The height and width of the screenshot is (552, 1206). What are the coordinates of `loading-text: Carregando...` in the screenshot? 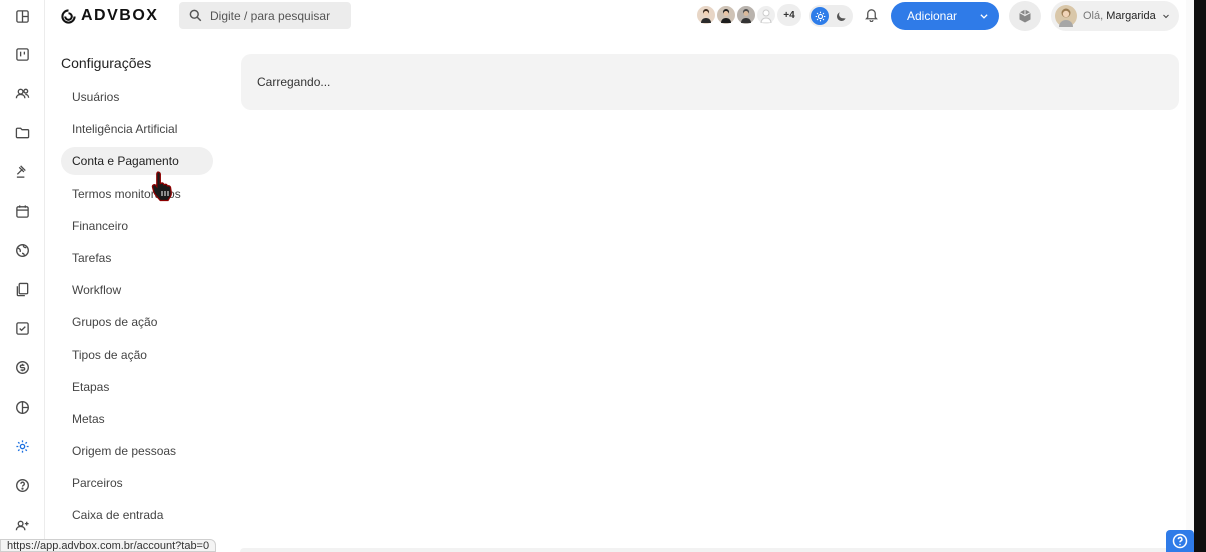 It's located at (294, 82).